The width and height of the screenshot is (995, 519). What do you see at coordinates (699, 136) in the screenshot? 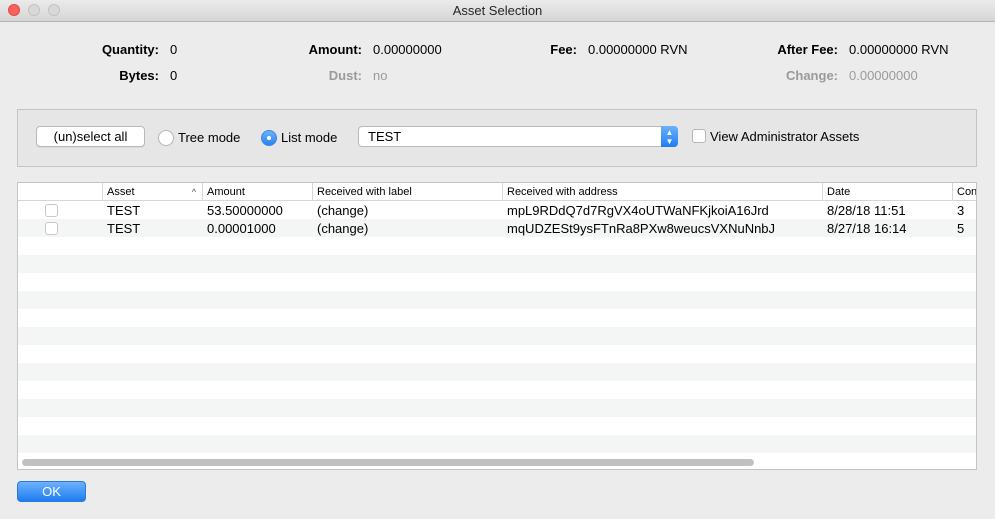
I see `view-admin-assets-checkbox` at bounding box center [699, 136].